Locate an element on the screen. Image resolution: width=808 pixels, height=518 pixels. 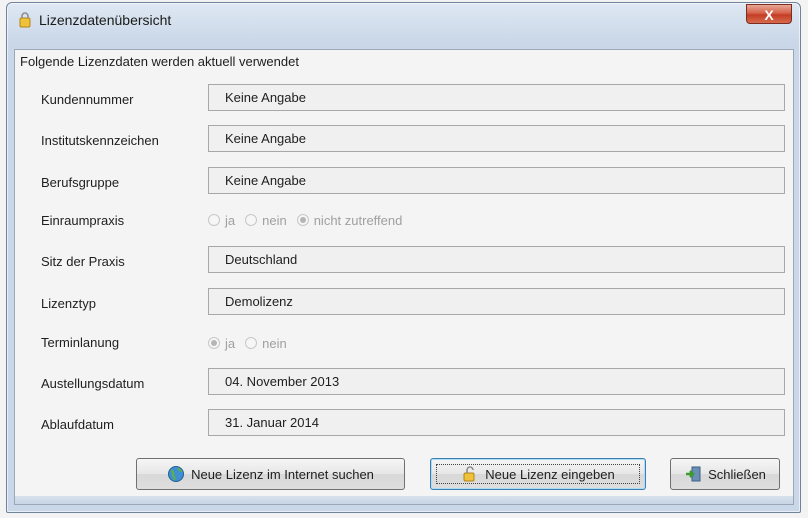
einraumpraxis-option-nein: nein is located at coordinates (266, 220).